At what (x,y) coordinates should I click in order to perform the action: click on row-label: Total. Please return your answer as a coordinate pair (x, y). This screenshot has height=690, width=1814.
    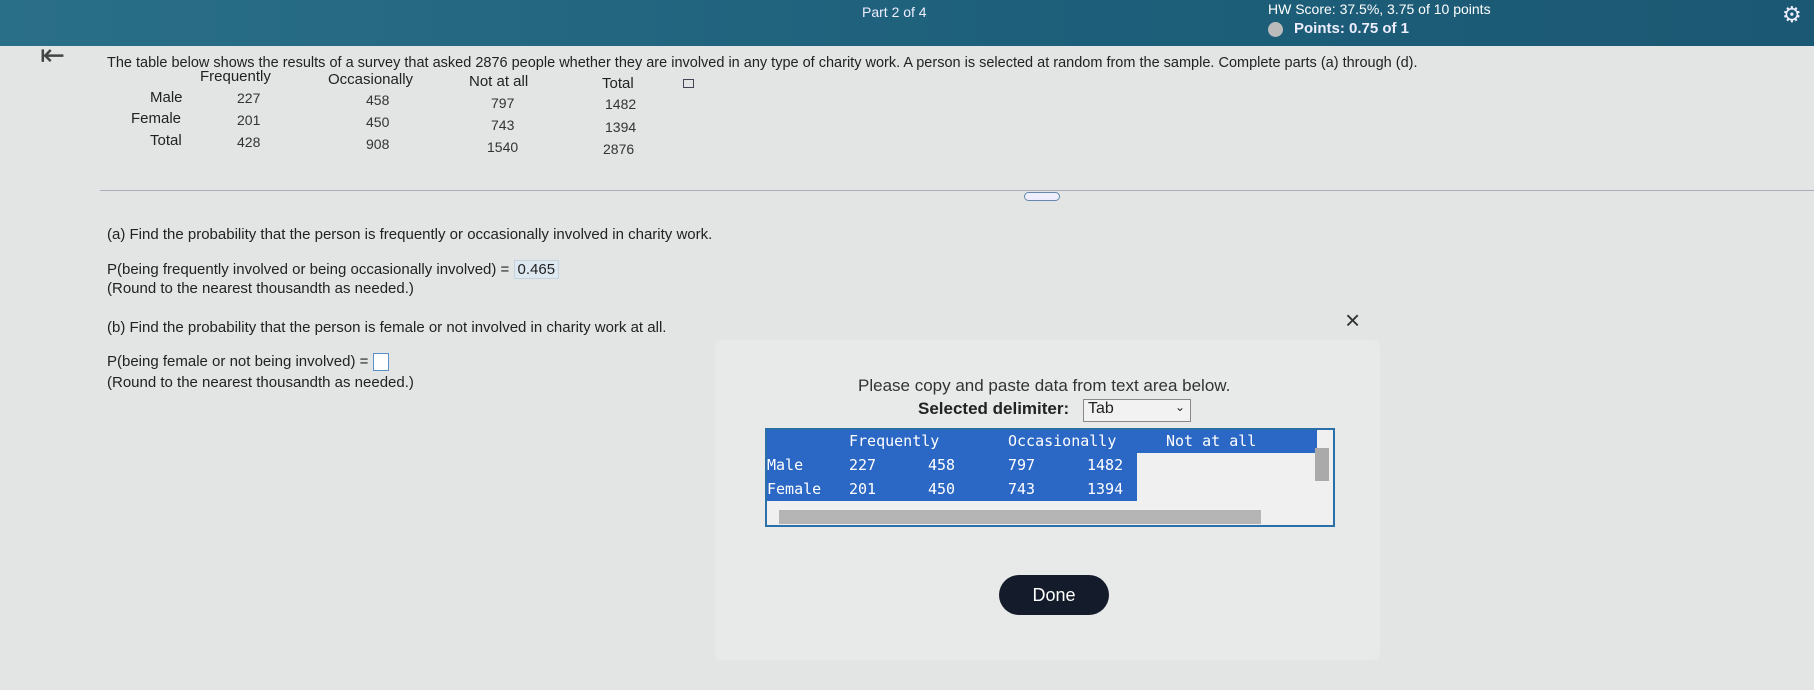
    Looking at the image, I should click on (166, 140).